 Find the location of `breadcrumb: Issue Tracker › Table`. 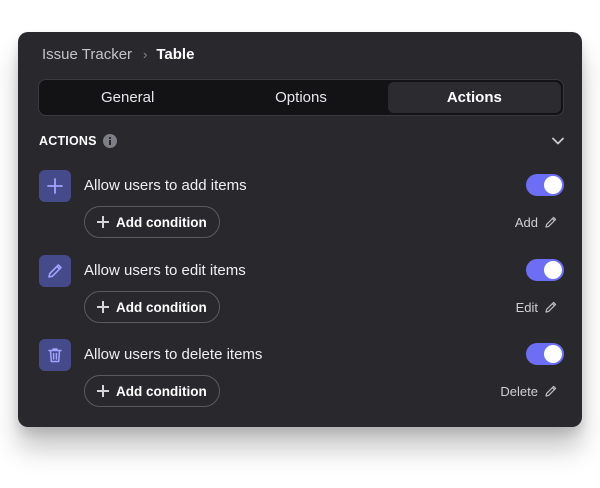

breadcrumb: Issue Tracker › Table is located at coordinates (118, 54).